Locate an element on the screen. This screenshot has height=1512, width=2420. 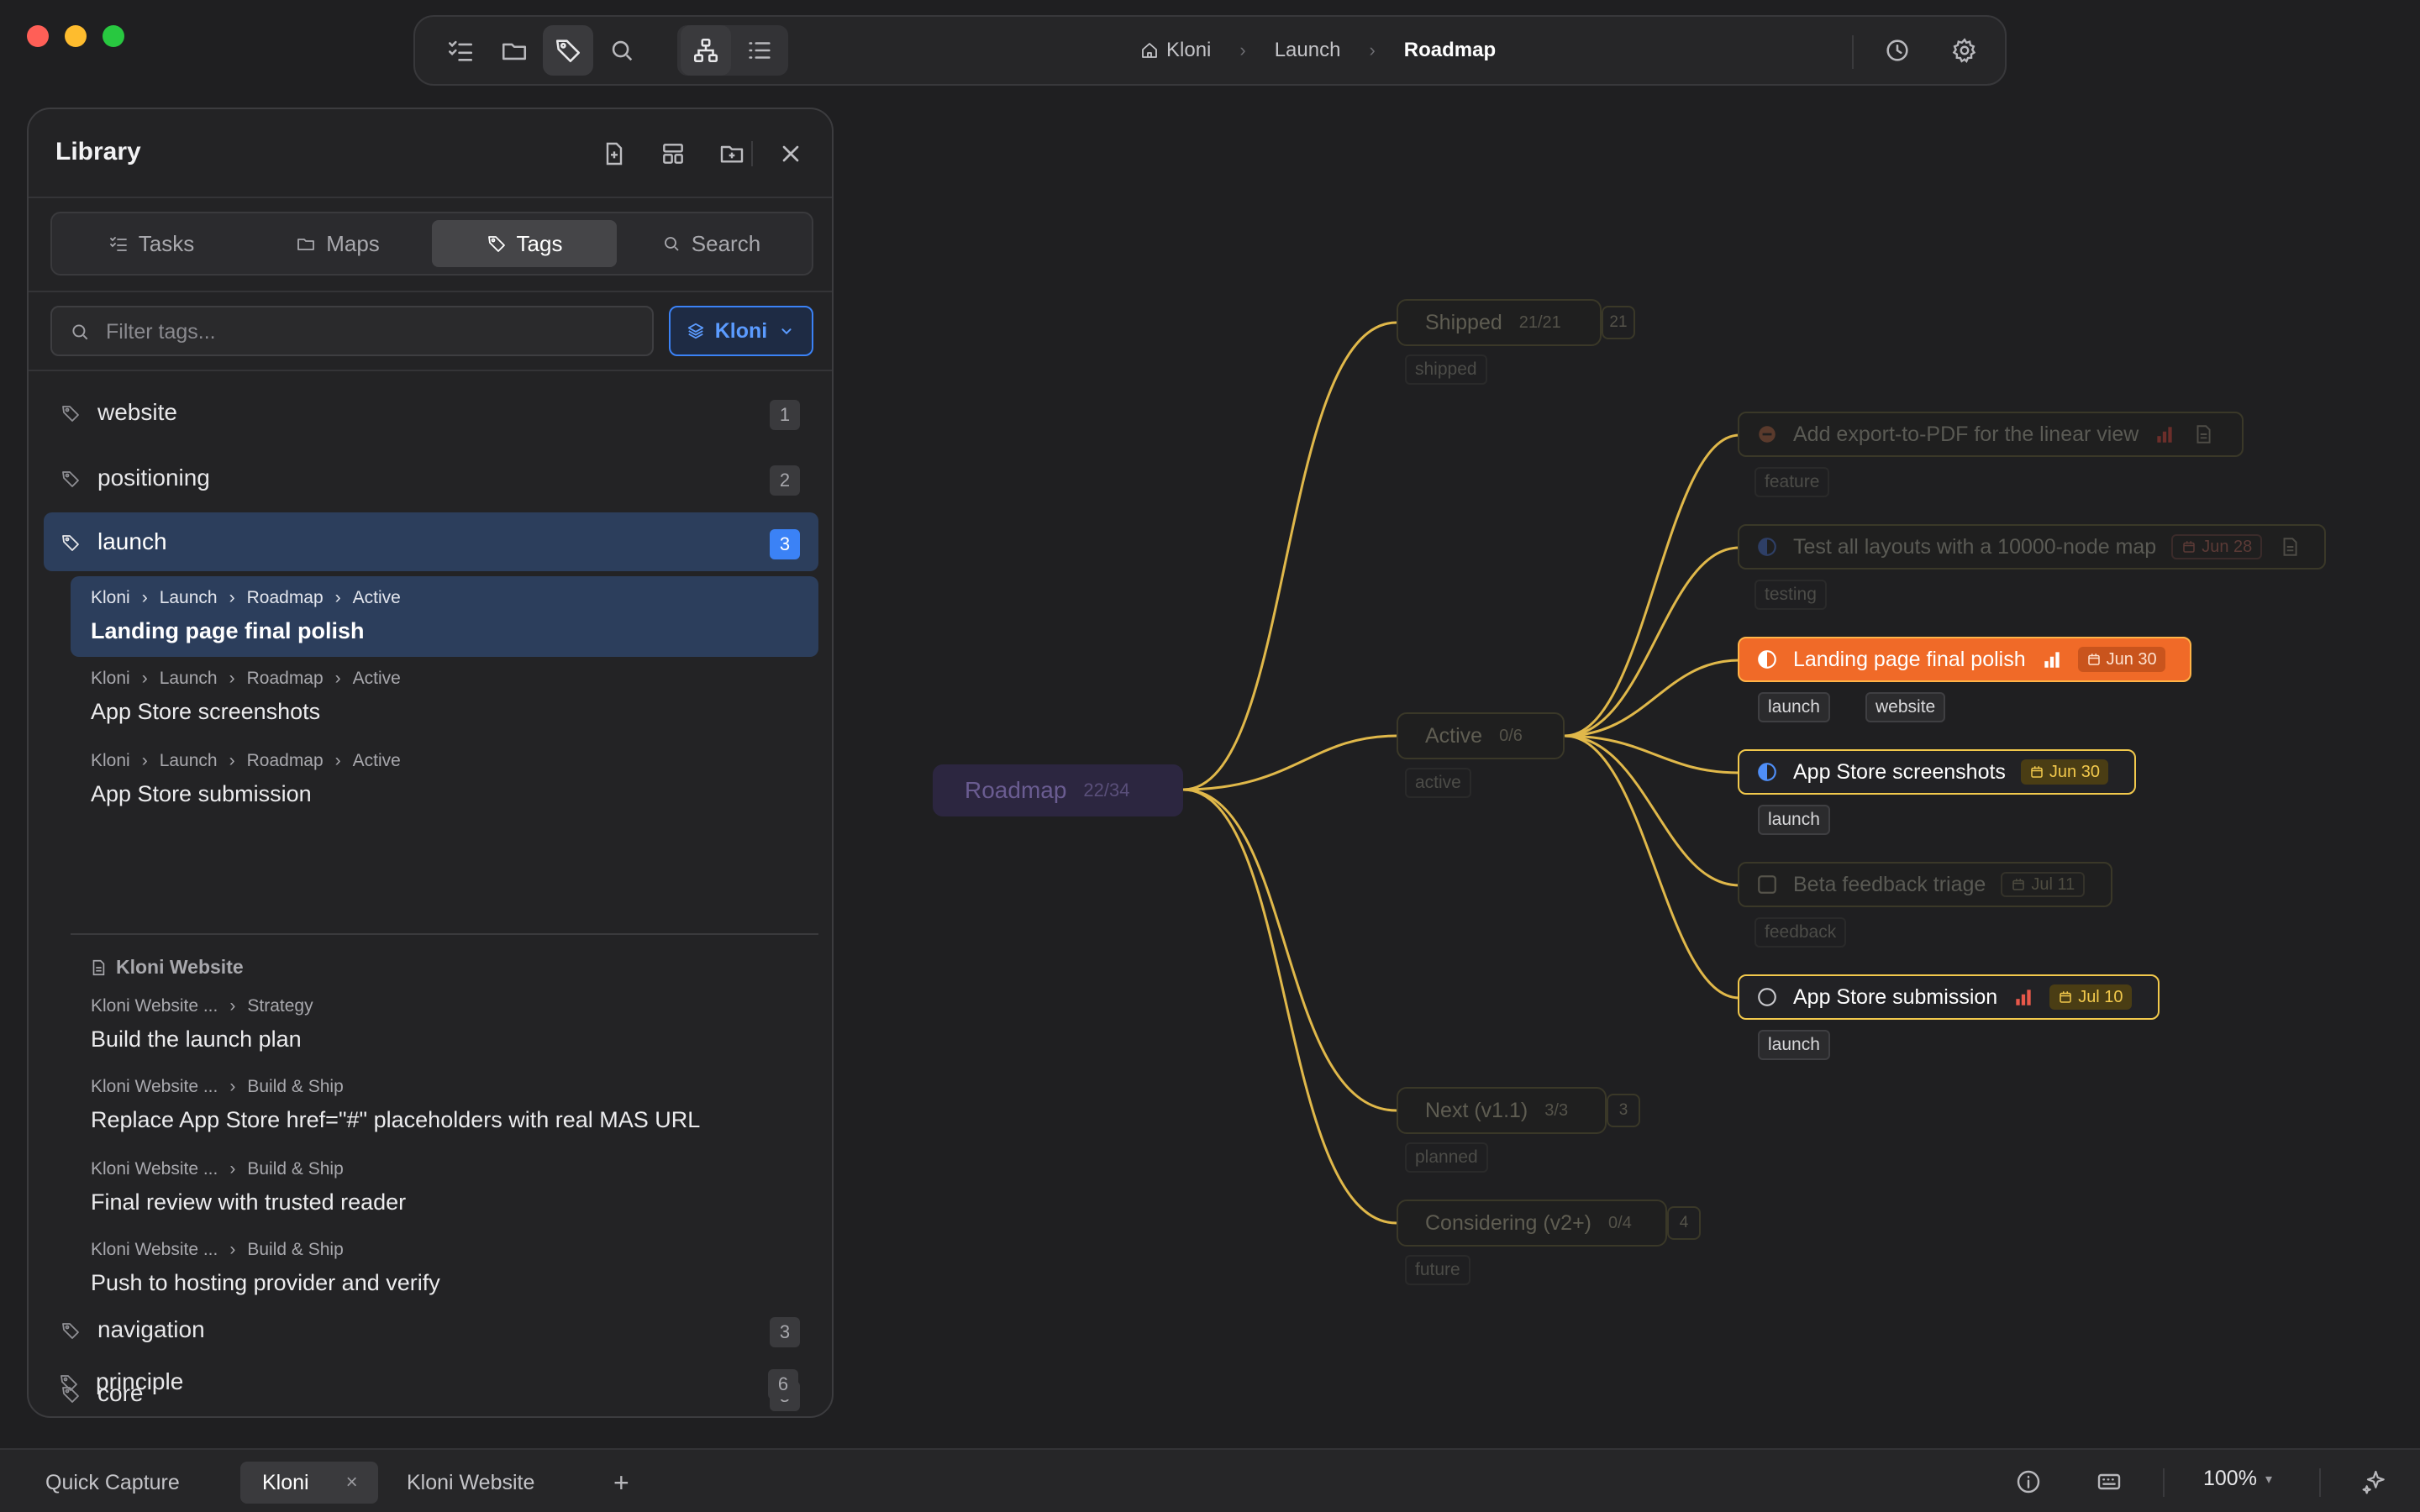
search-icon is located at coordinates (622, 50).